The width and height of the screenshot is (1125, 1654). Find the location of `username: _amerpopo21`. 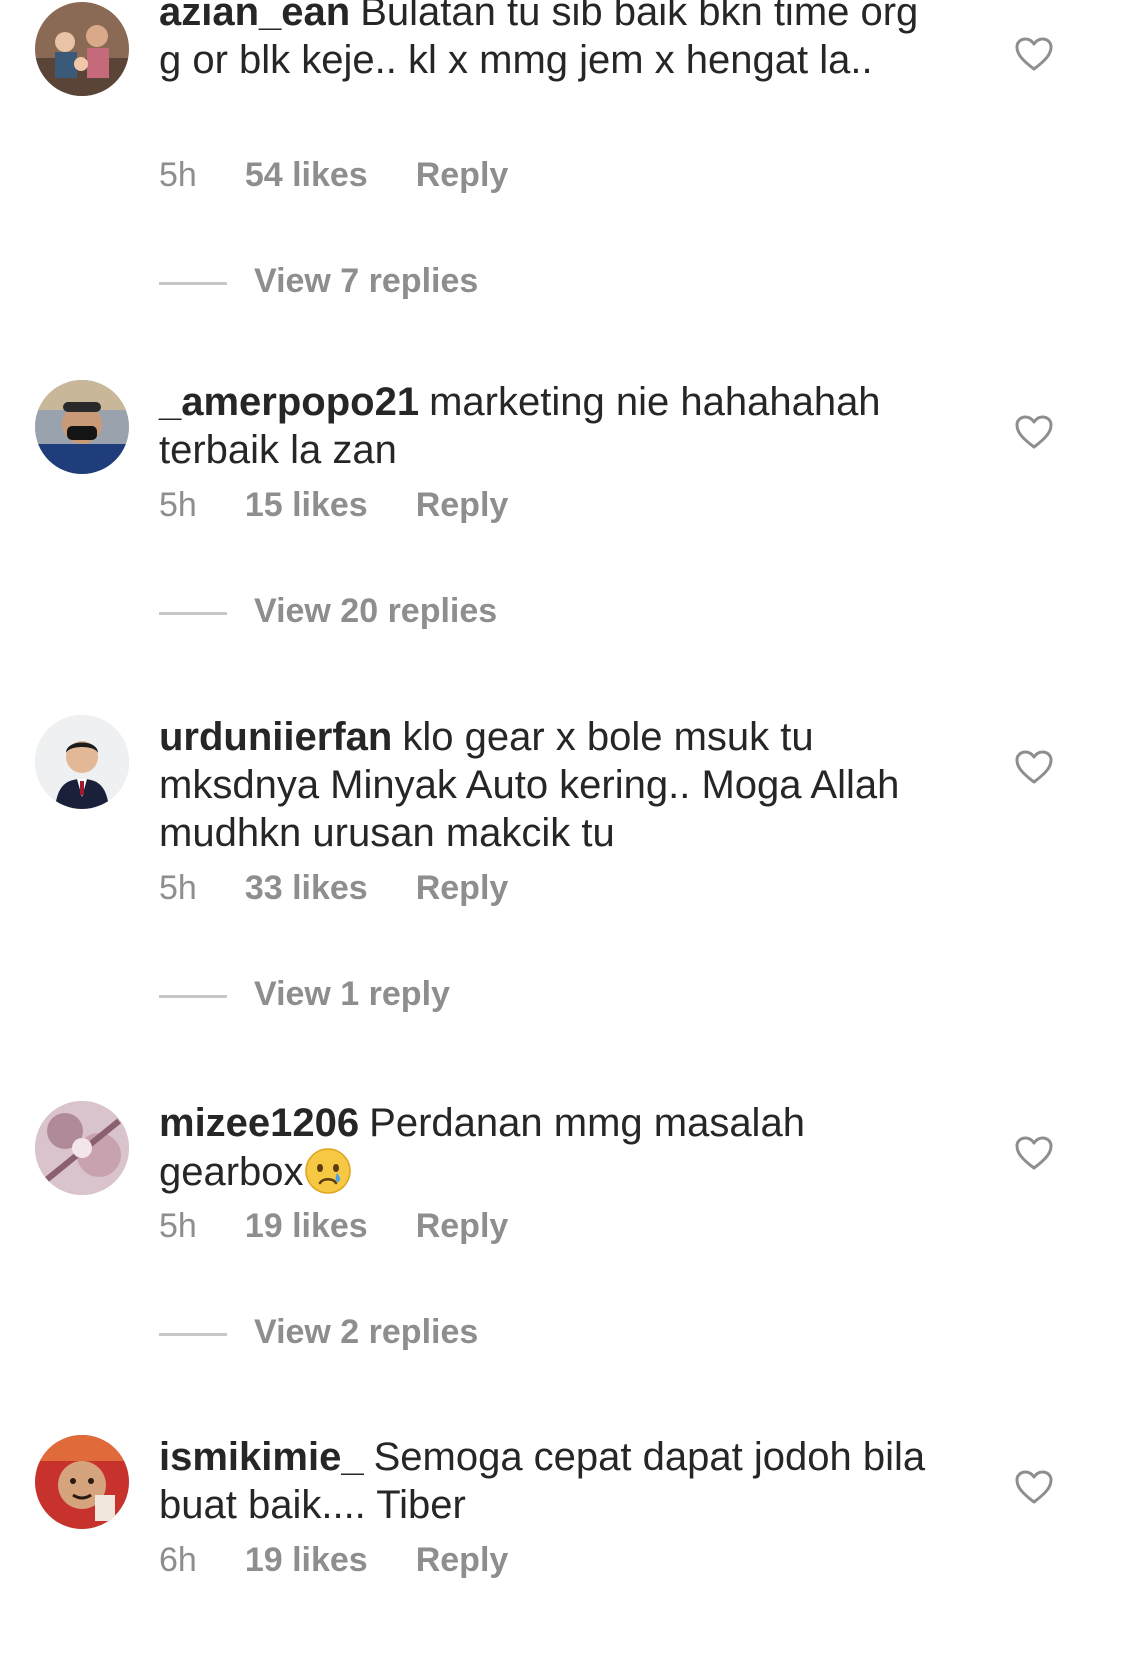

username: _amerpopo21 is located at coordinates (289, 402).